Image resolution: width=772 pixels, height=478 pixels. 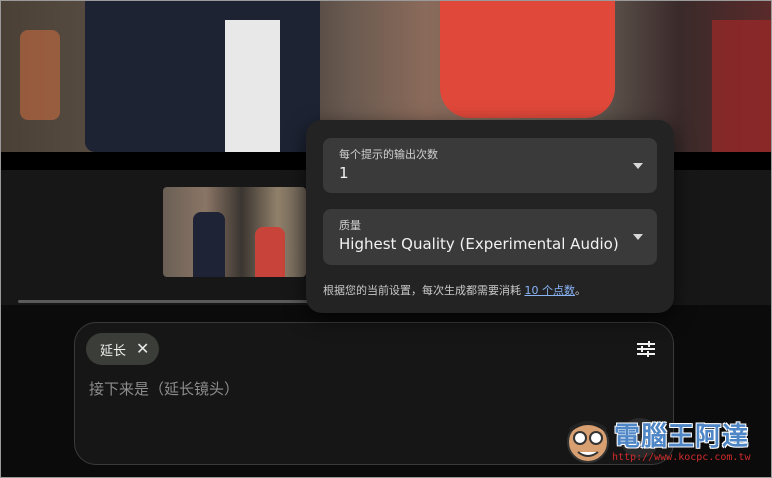 I want to click on video-bg-object, so click(x=40, y=75).